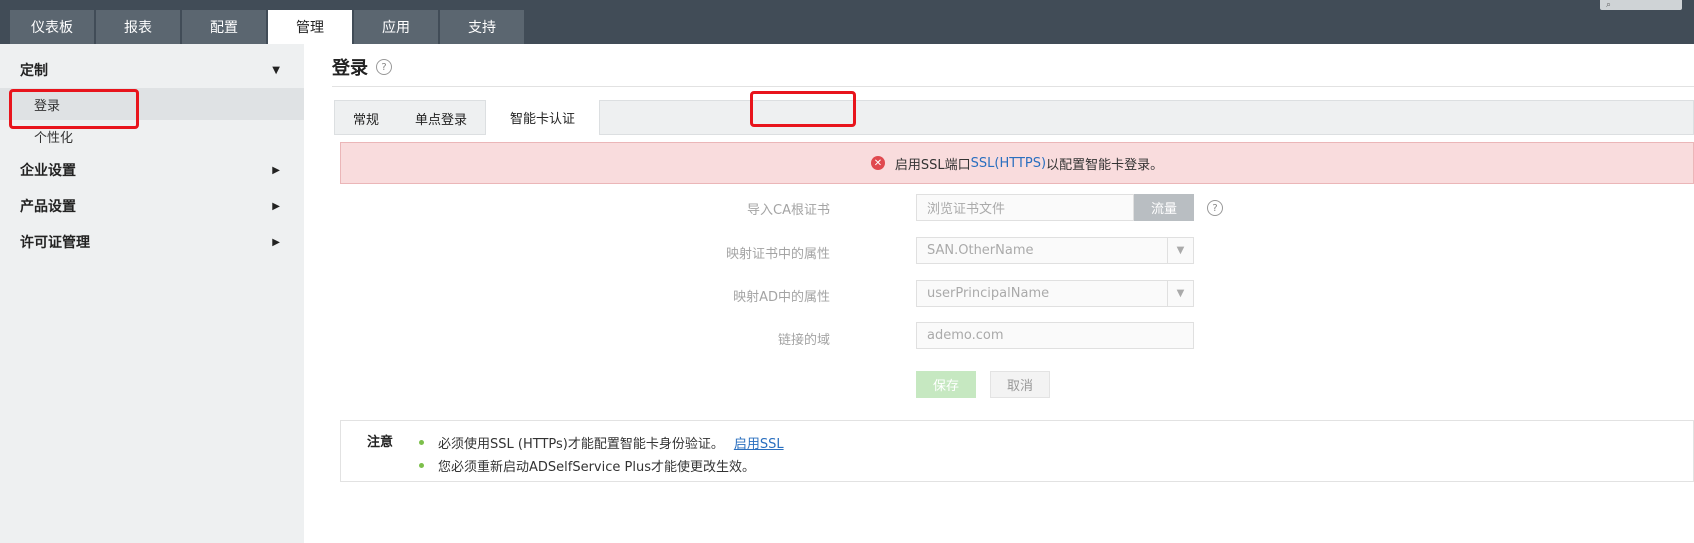 This screenshot has width=1694, height=543. I want to click on alert-text-before: 启用SSL端口, so click(932, 165).